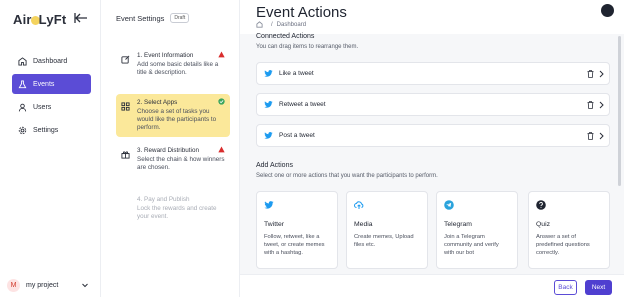 Image resolution: width=624 pixels, height=297 pixels. What do you see at coordinates (301, 12) in the screenshot?
I see `page-title: Event Actions` at bounding box center [301, 12].